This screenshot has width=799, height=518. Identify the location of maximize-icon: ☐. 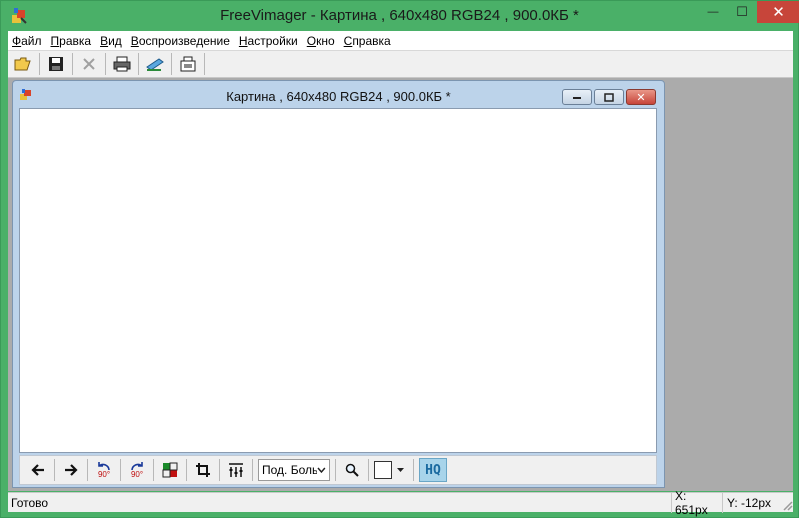
(742, 11).